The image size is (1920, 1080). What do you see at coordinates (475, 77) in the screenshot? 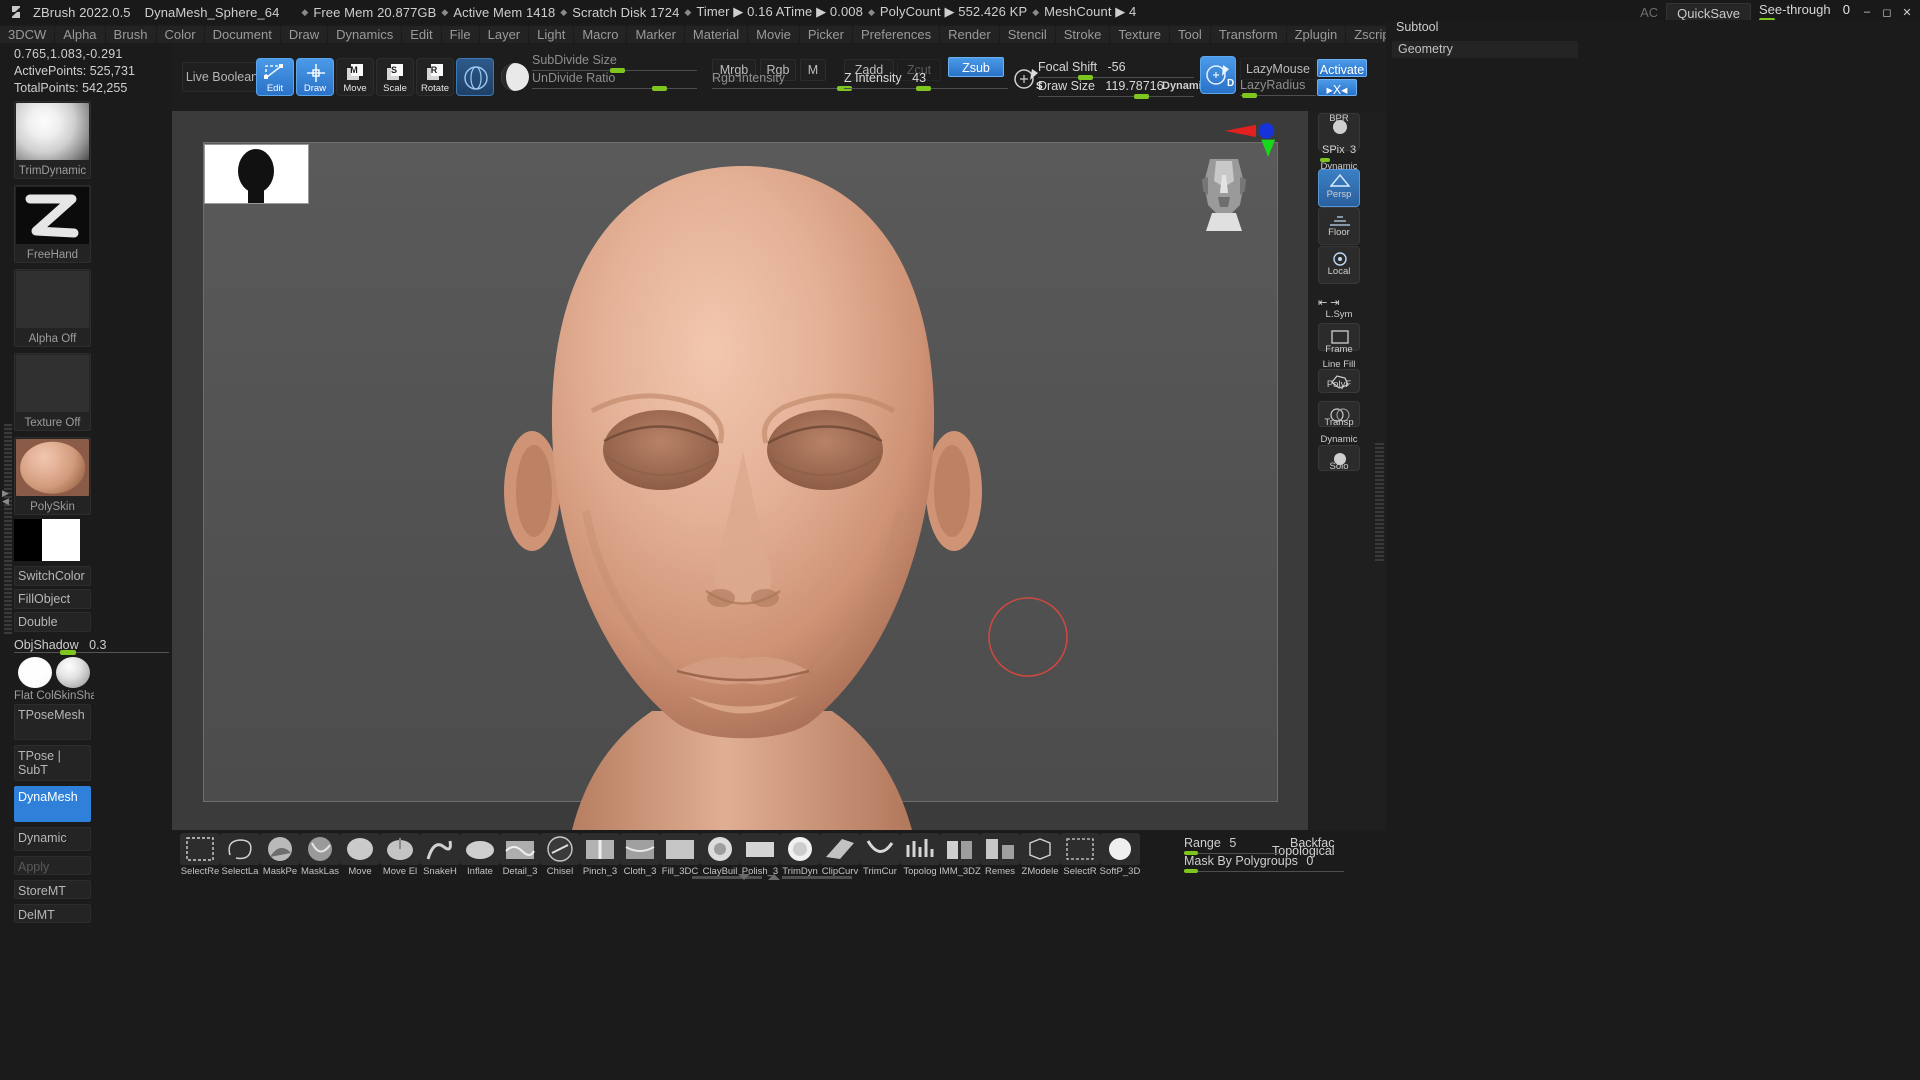
I see `perspective-button` at bounding box center [475, 77].